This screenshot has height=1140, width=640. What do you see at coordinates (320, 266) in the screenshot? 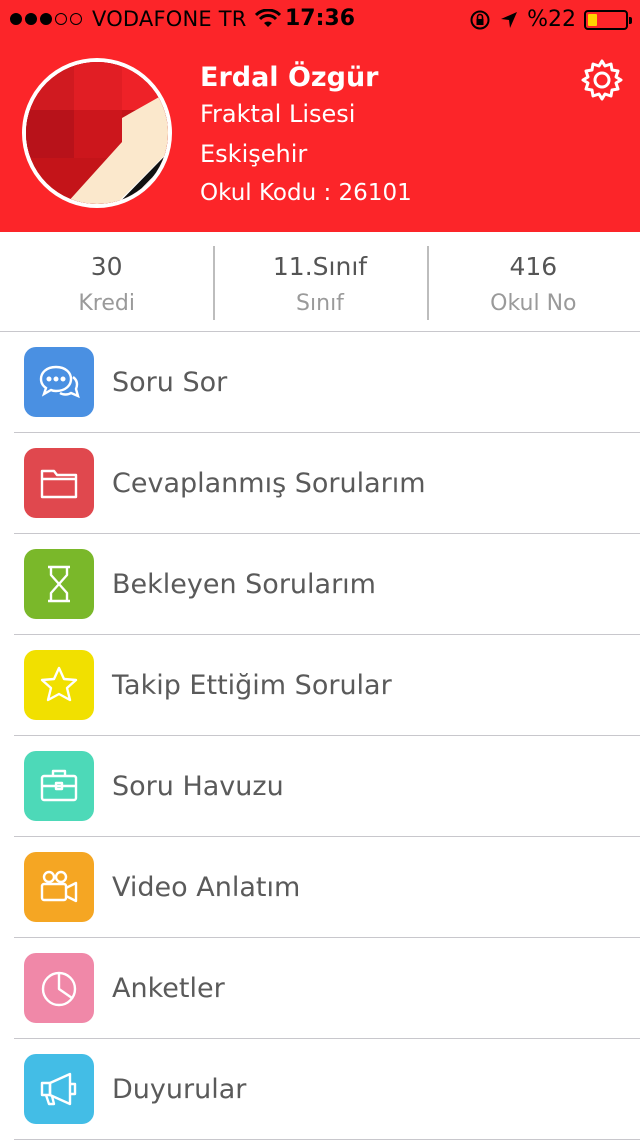
I see `stat-value: 11.Sınıf` at bounding box center [320, 266].